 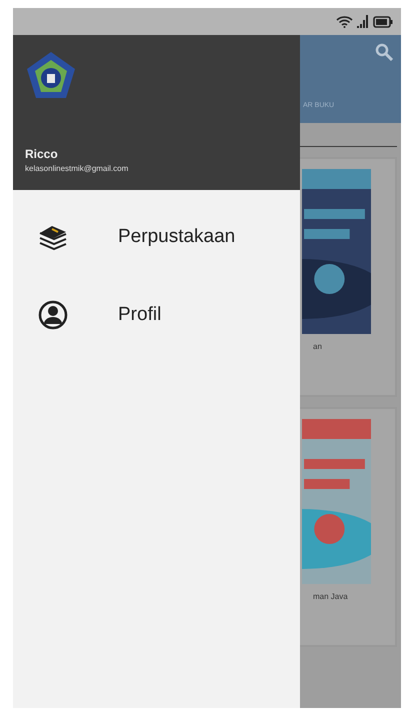 I want to click on drawer-item: Perpustakaan, so click(x=156, y=237).